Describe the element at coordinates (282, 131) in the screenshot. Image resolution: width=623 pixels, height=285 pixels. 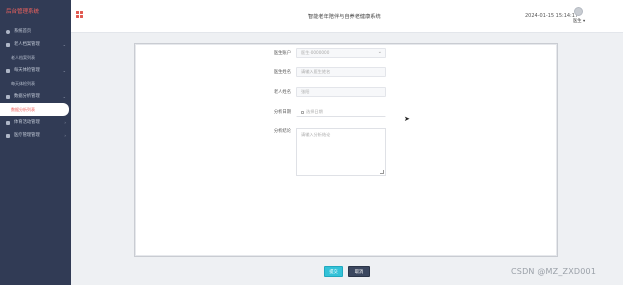
I see `field-label: 分析结论` at that location.